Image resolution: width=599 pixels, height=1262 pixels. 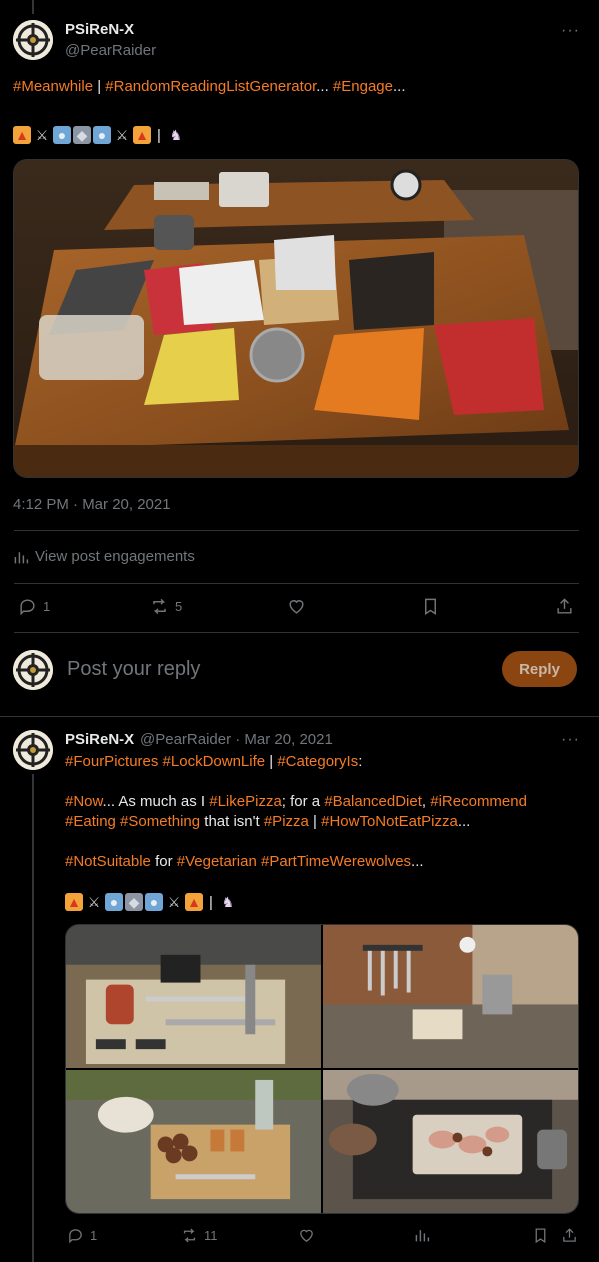 I want to click on grid-image-meatballs-board, so click(x=193, y=1141).